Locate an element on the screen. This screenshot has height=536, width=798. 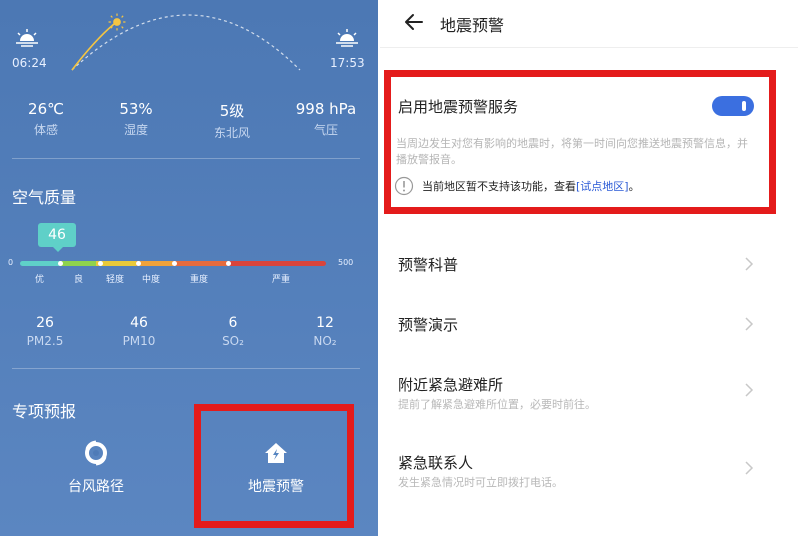
pollutant-value: 12 is located at coordinates (325, 323).